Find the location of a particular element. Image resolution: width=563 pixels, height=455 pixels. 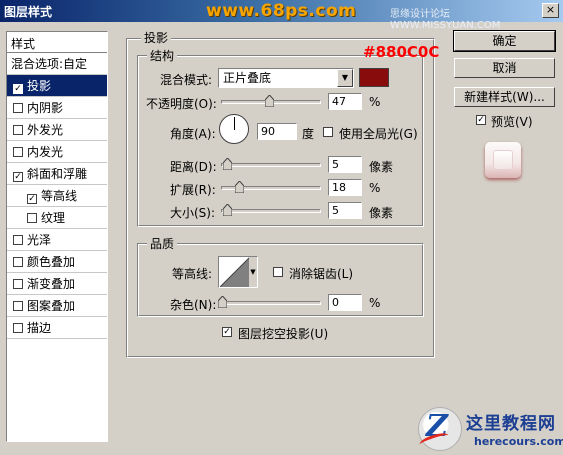

styles-list-header: 样式 is located at coordinates (57, 42).